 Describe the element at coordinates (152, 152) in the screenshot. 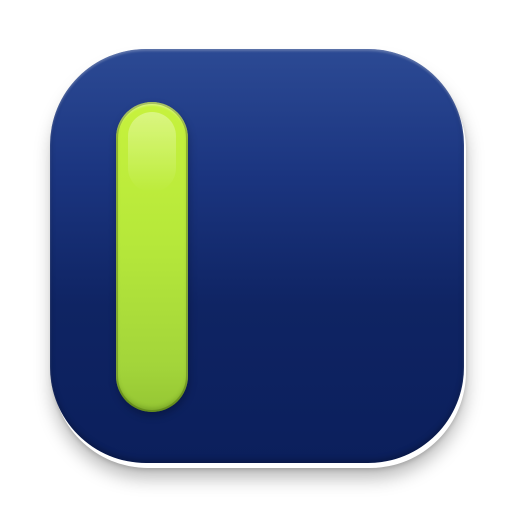

I see `sidebar-bar-highlight` at that location.